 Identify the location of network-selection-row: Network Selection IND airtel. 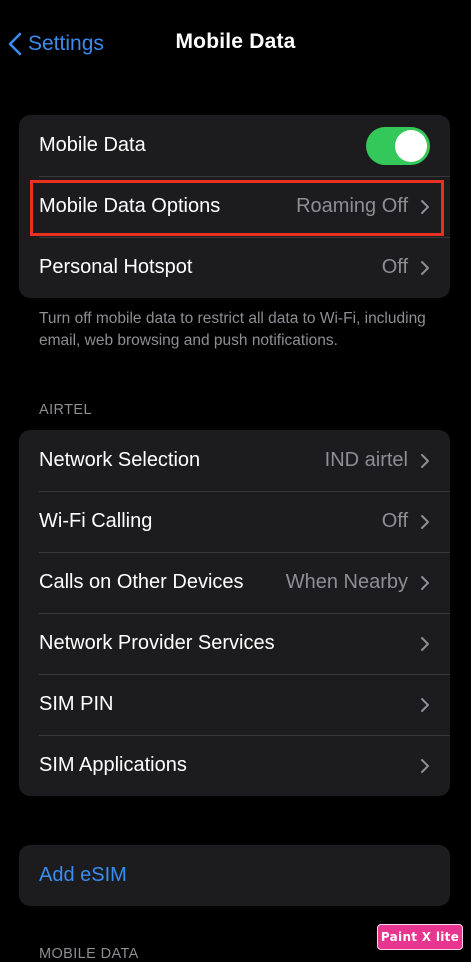
(234, 460).